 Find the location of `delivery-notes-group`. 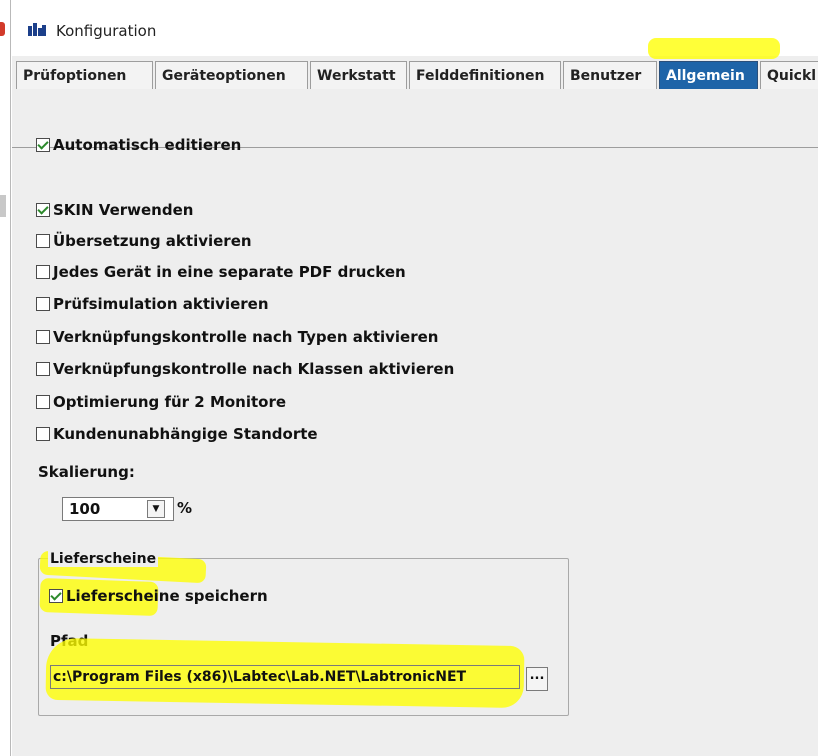

delivery-notes-group is located at coordinates (303, 637).